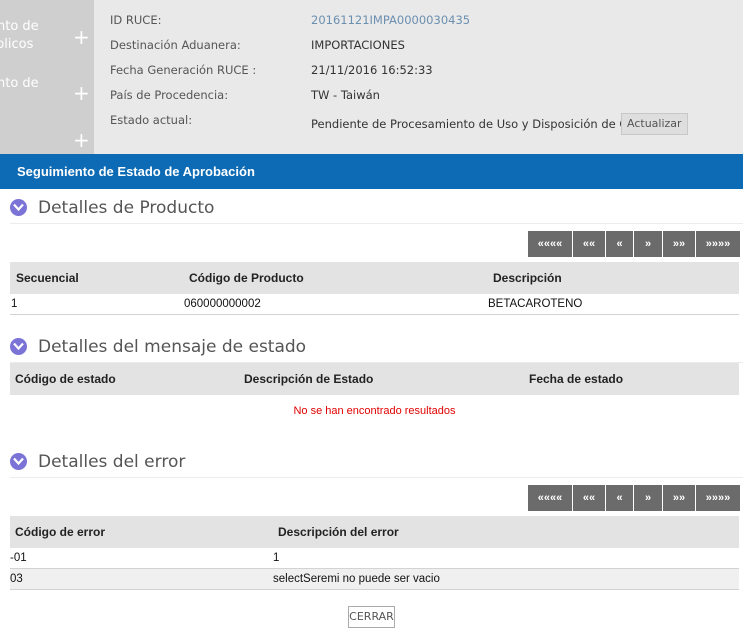 The height and width of the screenshot is (630, 743). Describe the element at coordinates (172, 347) in the screenshot. I see `section-title: Detalles del mensaje de estado` at that location.